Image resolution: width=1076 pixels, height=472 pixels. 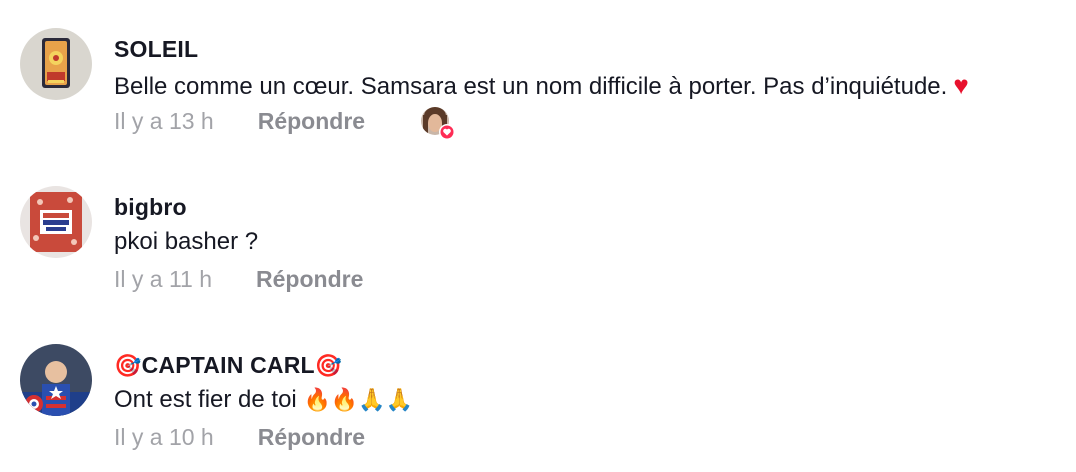 I want to click on comment-timestamp: Il y a 10 h, so click(x=164, y=437).